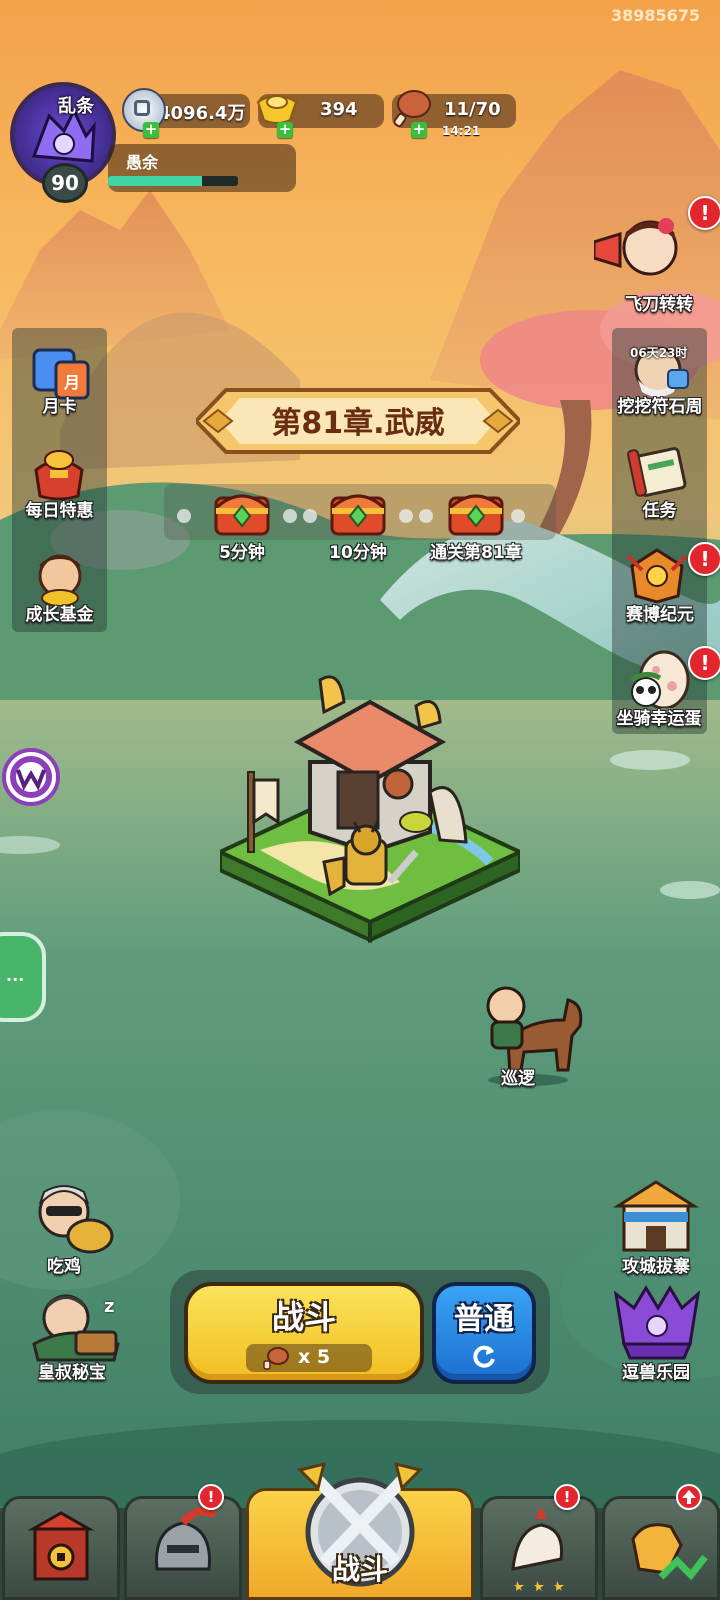  I want to click on beast-park-icon, so click(657, 1324).